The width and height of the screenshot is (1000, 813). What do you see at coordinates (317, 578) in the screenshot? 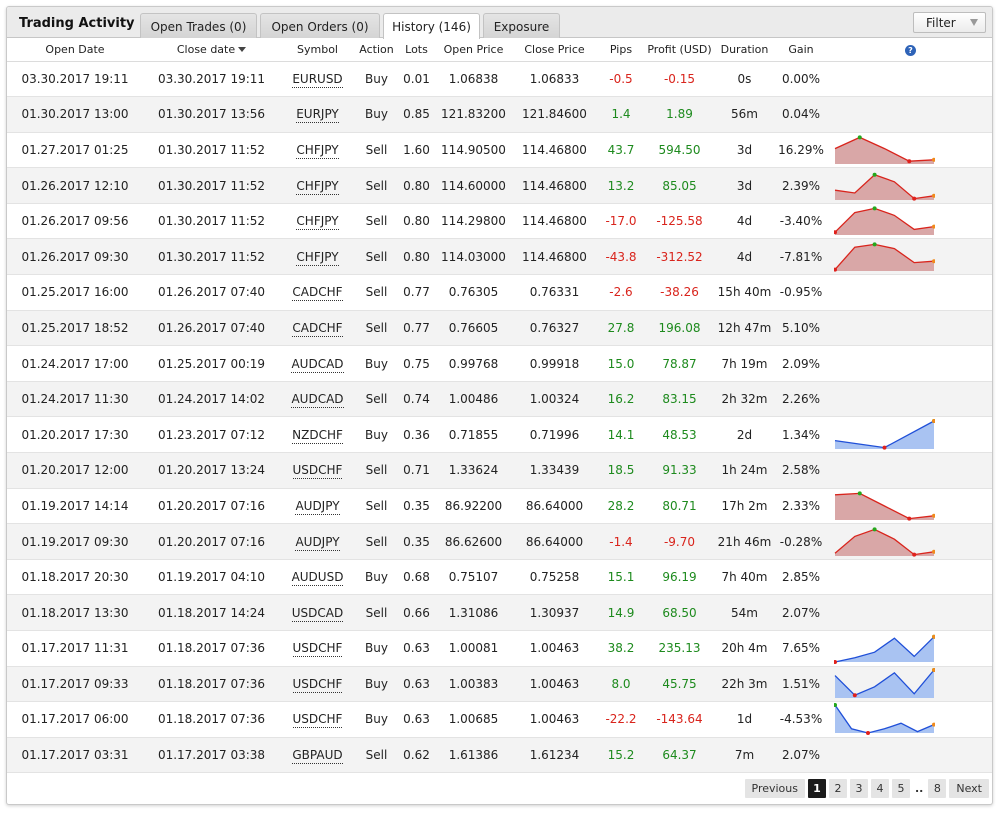
I see `symbol-link: AUDUSD` at bounding box center [317, 578].